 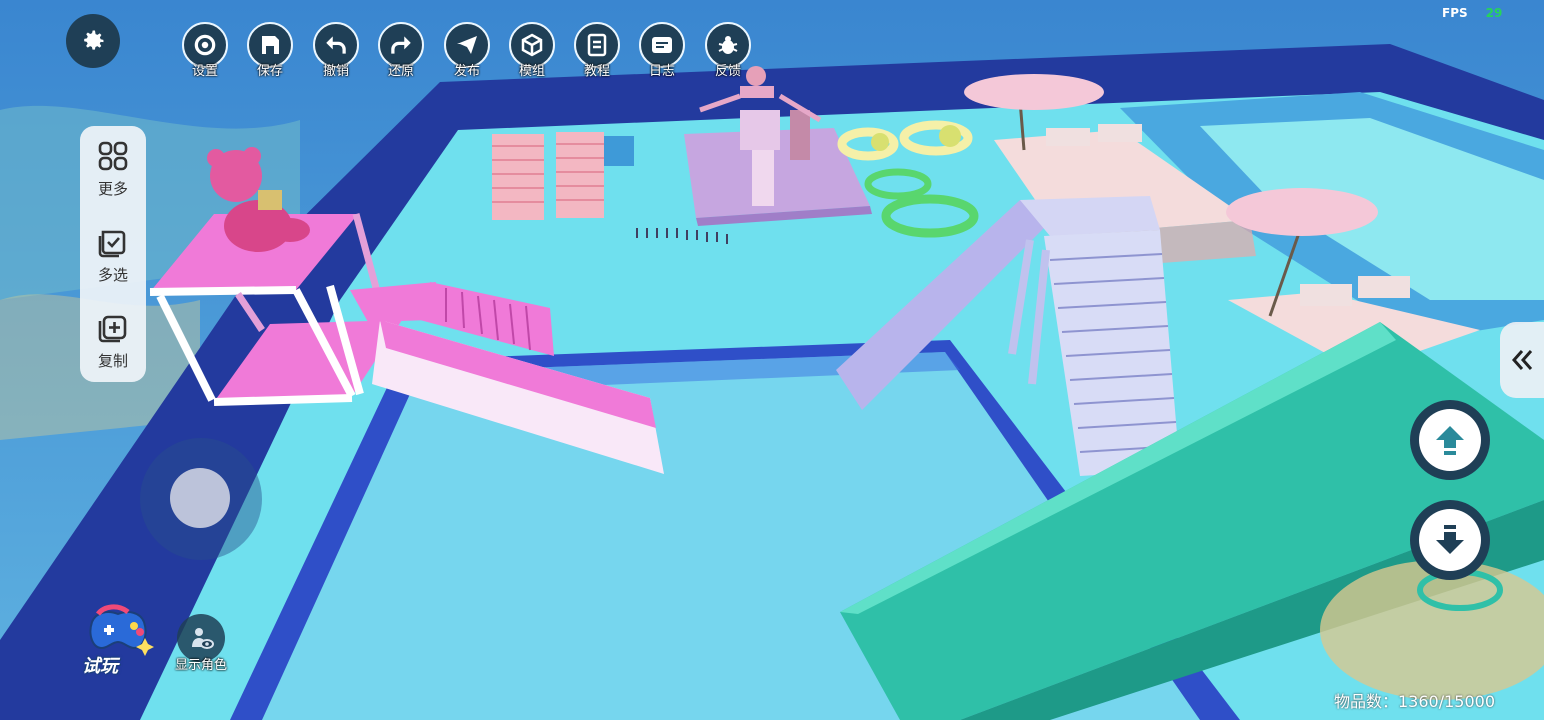 What do you see at coordinates (269, 71) in the screenshot?
I see `toolbar-label: 保存` at bounding box center [269, 71].